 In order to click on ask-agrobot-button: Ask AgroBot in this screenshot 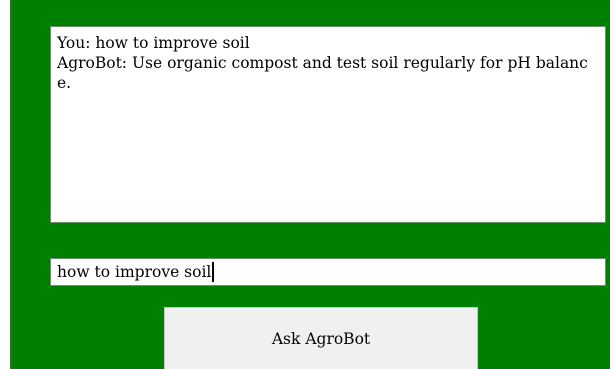, I will do `click(321, 338)`.